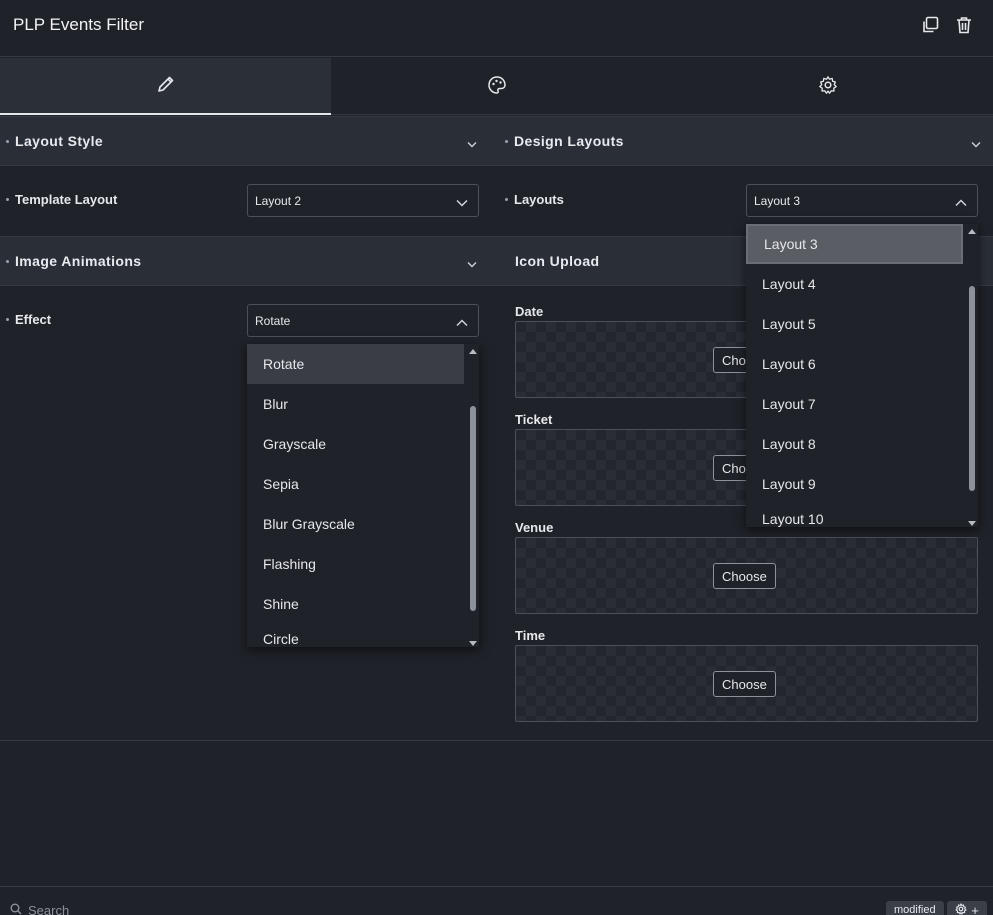  I want to click on date-label: Date, so click(529, 311).